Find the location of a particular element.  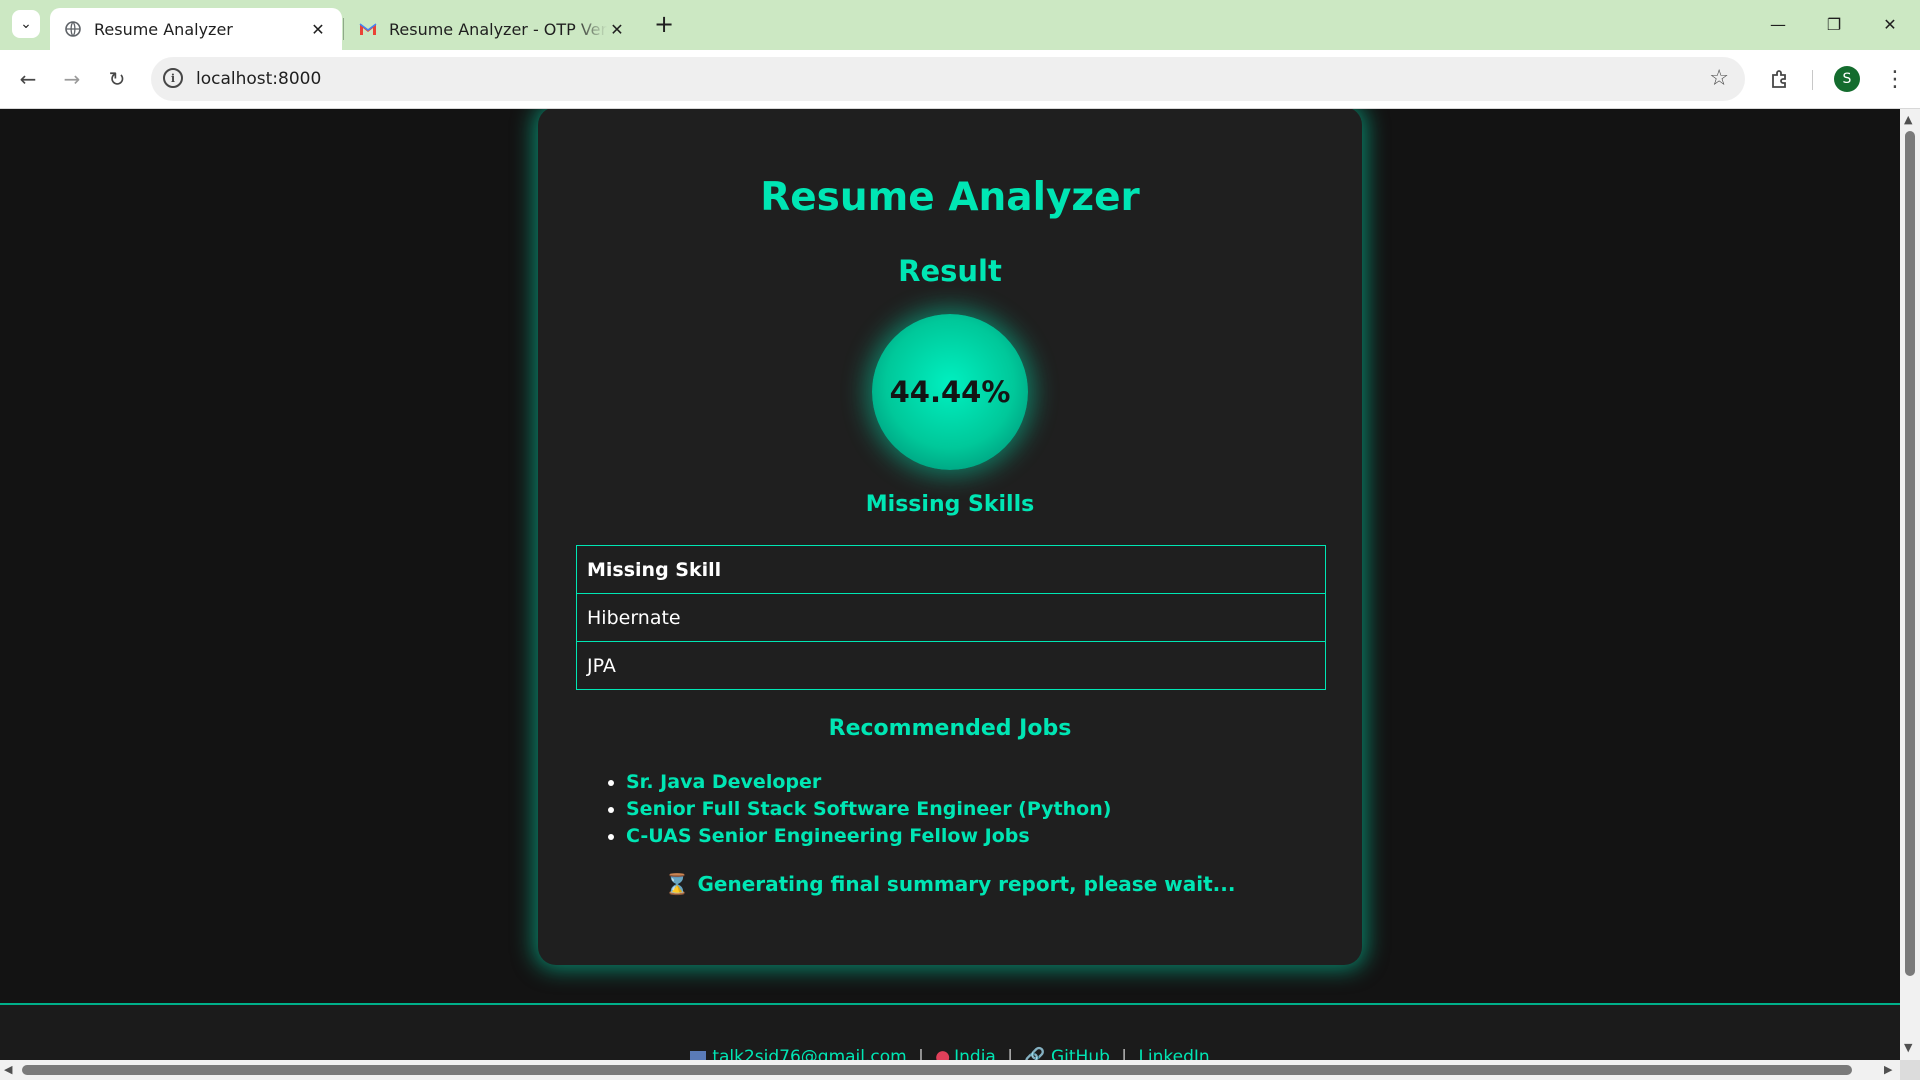

scroll-left-icon: ◀ is located at coordinates (8, 1069).